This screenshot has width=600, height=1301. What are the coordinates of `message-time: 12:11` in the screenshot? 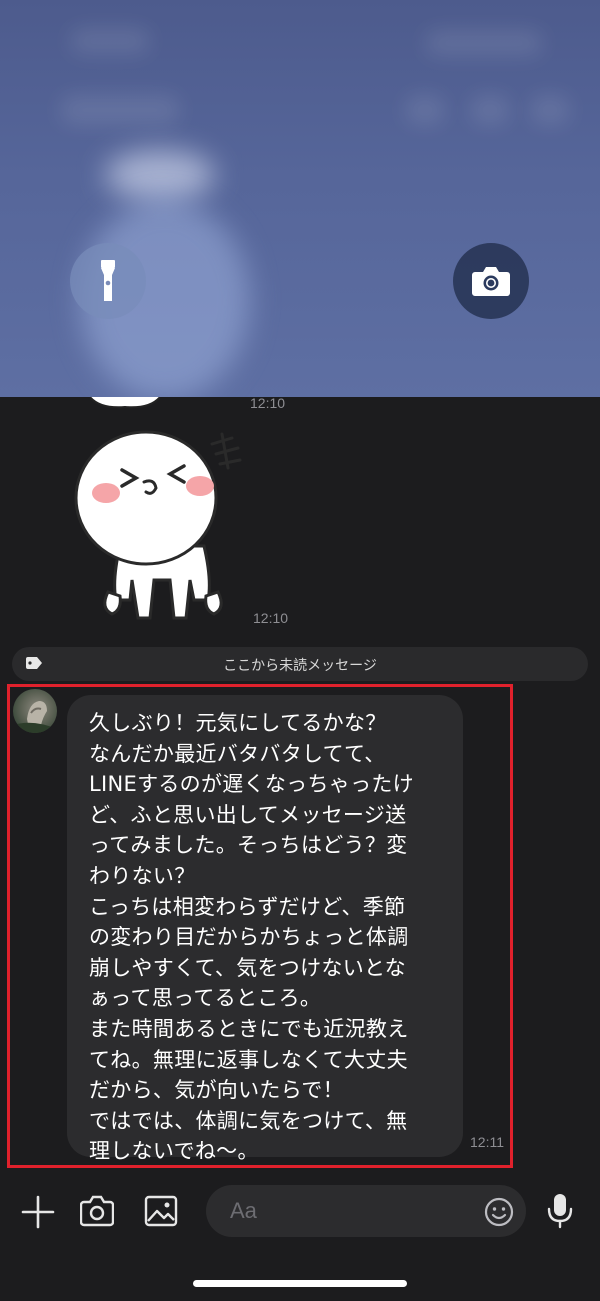 It's located at (487, 1142).